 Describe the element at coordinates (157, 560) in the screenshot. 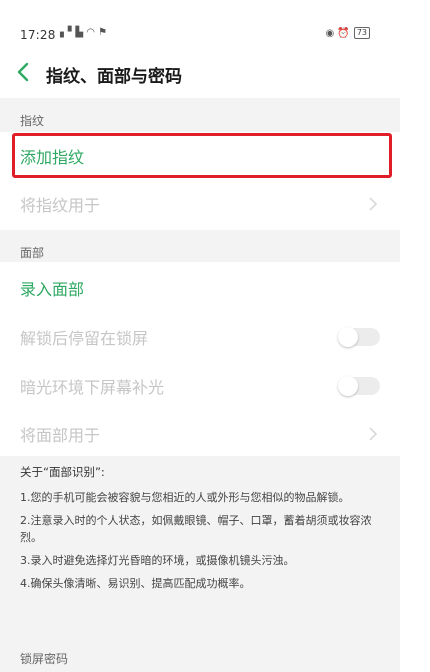

I see `about-face-item: 3.录入时避免选择灯光昏暗的环境，或摄像机镜头污浊。` at that location.